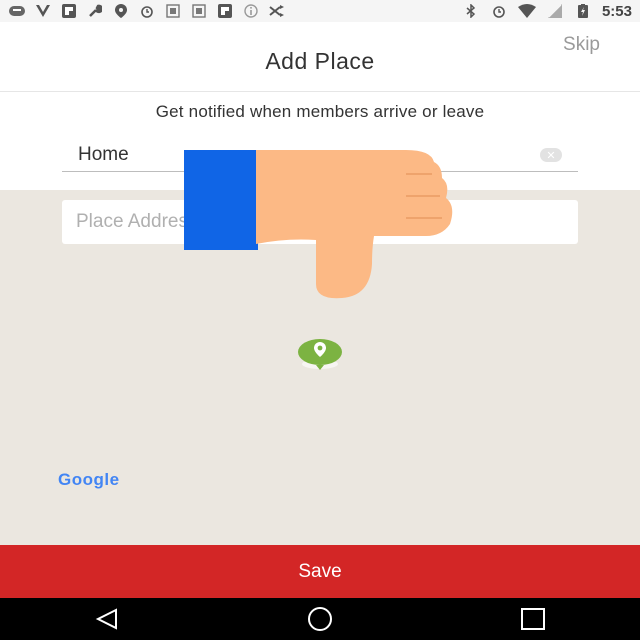 The image size is (640, 640). I want to click on location-icon, so click(121, 11).